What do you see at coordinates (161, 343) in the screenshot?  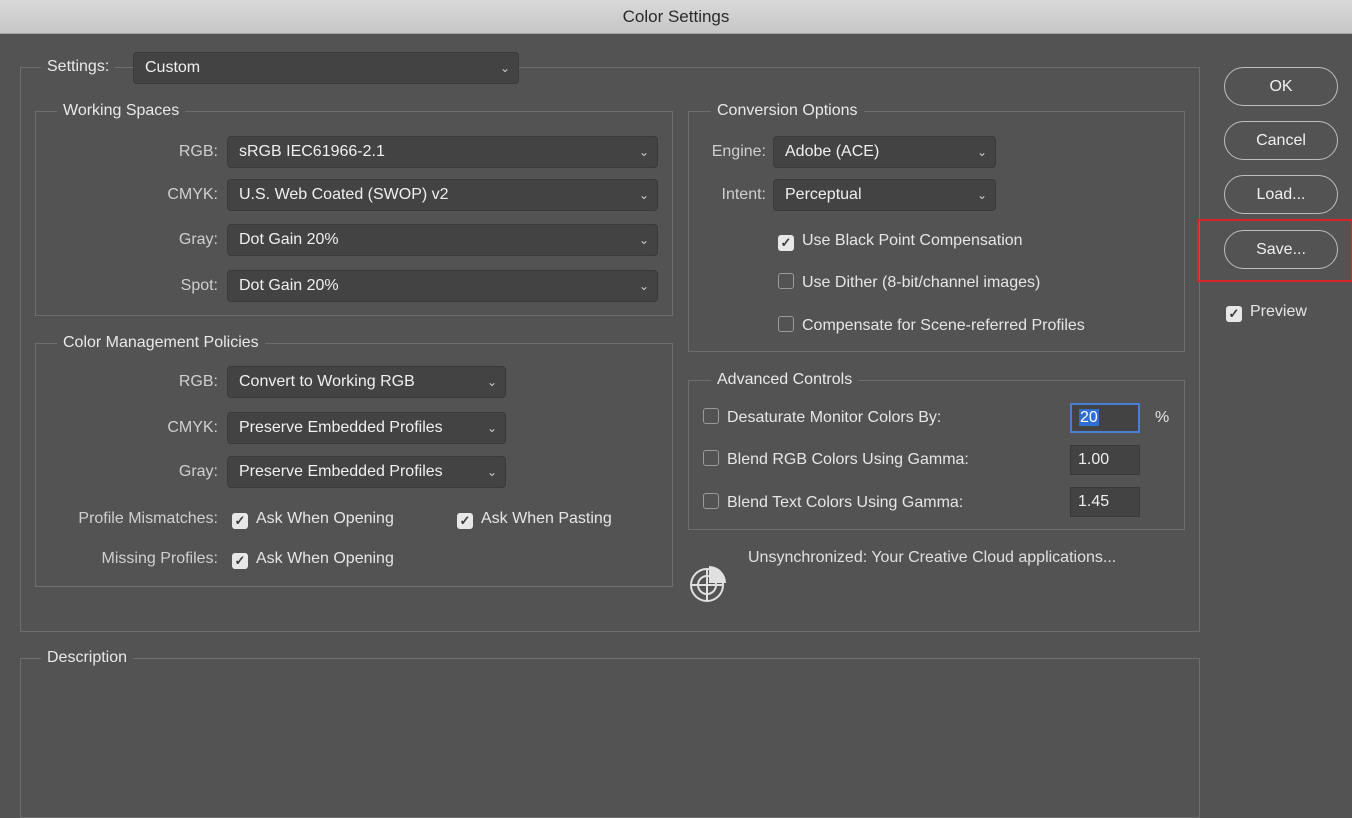 I see `policies-title: Color Management Policies` at bounding box center [161, 343].